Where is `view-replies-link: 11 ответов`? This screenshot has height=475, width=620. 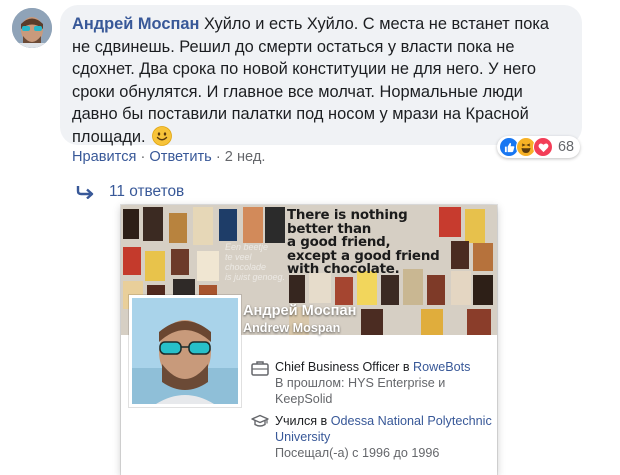
view-replies-link: 11 ответов is located at coordinates (130, 192).